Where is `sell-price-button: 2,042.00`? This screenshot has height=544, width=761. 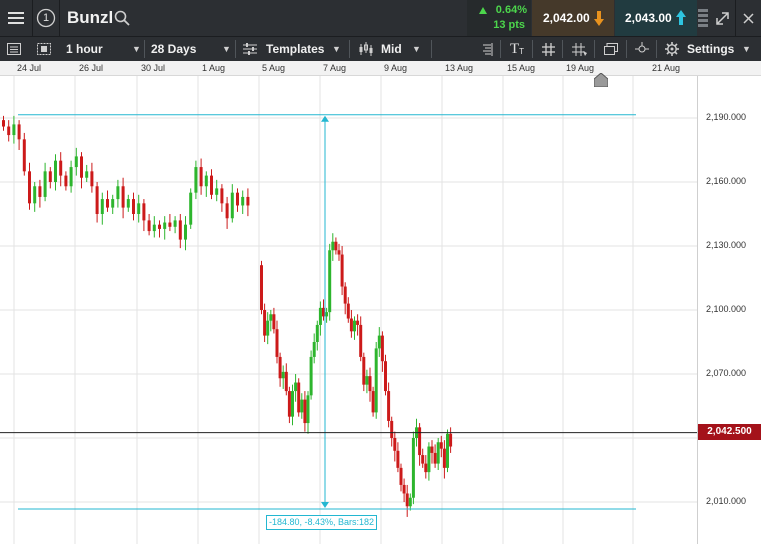
sell-price-button: 2,042.00 is located at coordinates (573, 18).